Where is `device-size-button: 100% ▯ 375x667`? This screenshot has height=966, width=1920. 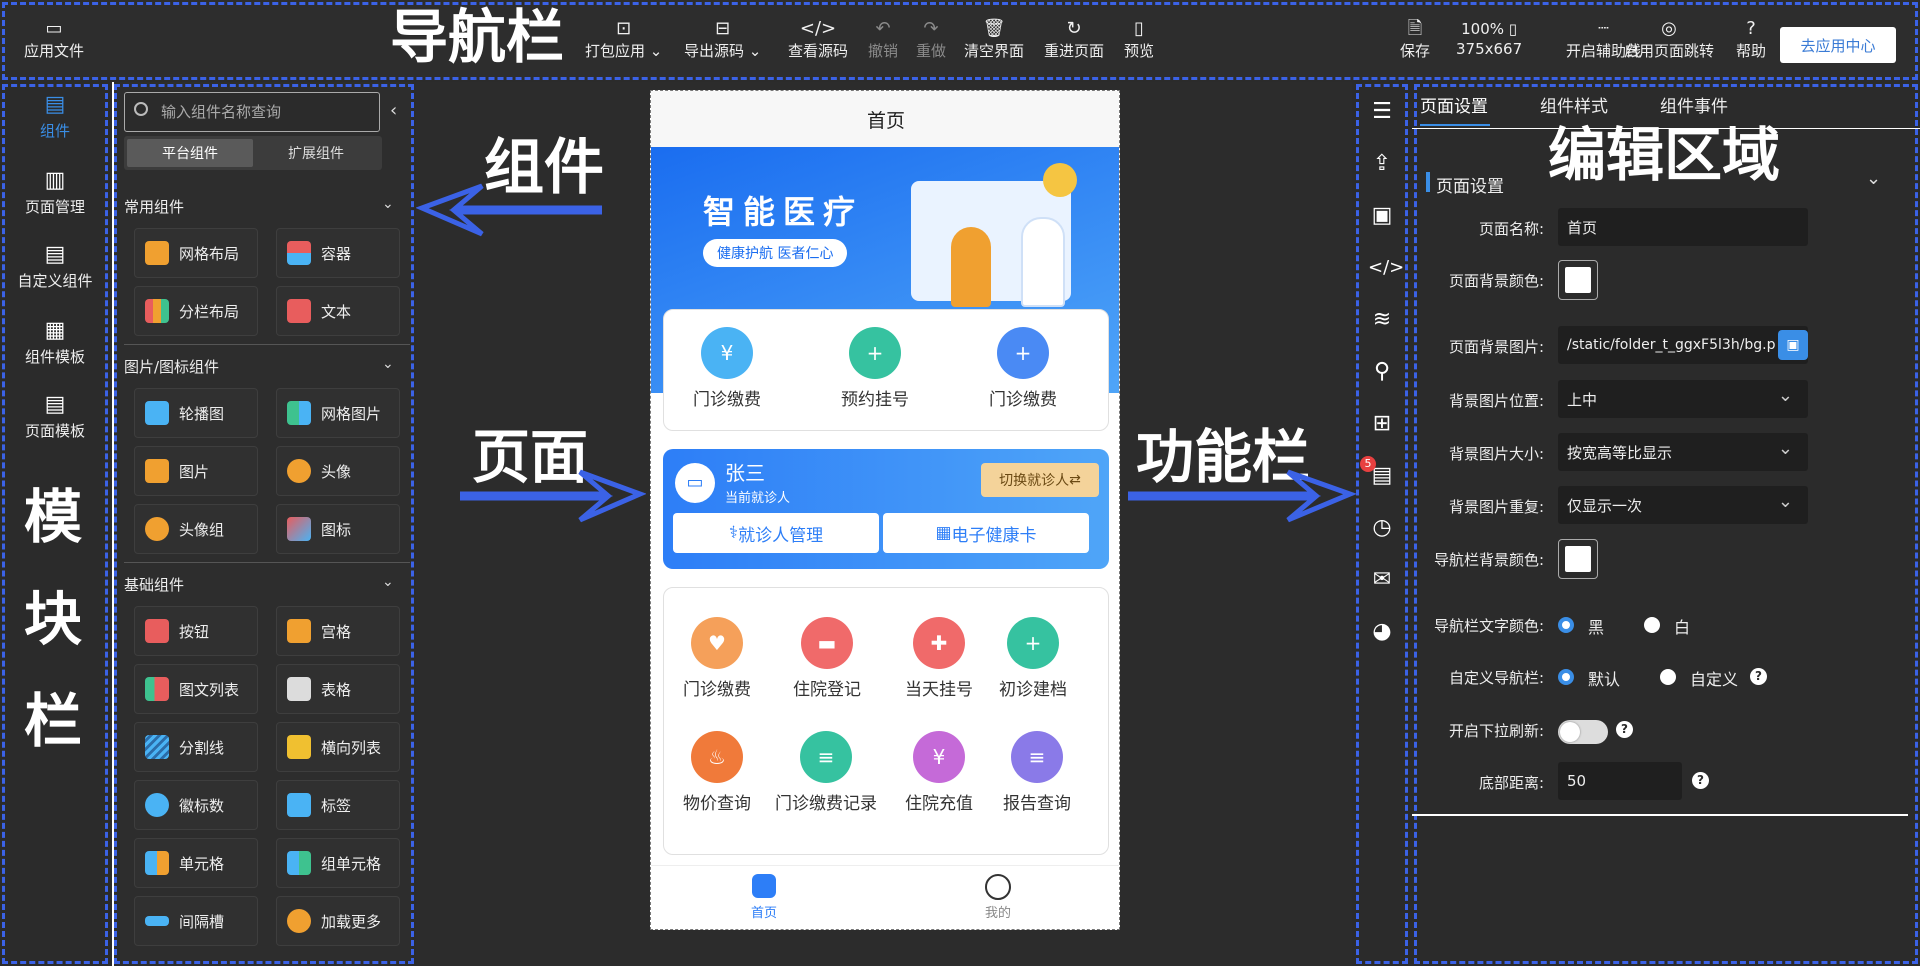 device-size-button: 100% ▯ 375x667 is located at coordinates (1489, 38).